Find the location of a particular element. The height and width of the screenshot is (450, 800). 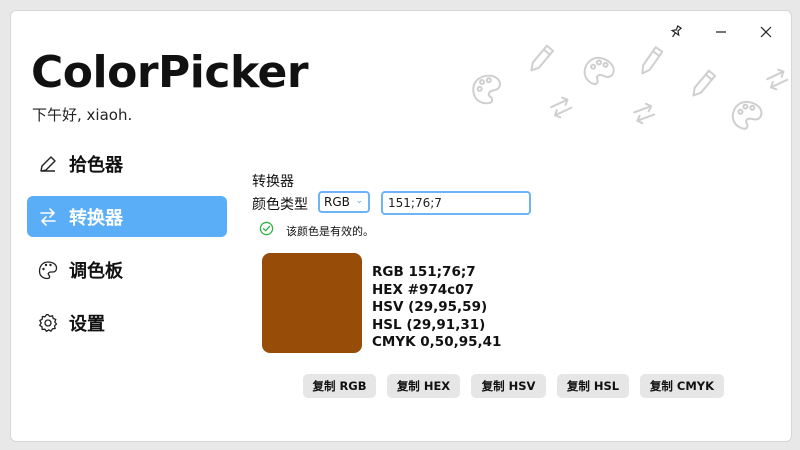

gear-icon is located at coordinates (48, 323).